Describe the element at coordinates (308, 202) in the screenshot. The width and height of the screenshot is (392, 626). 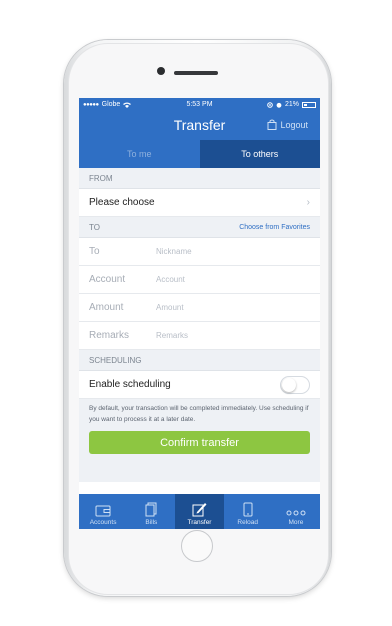
I see `chevron-right-icon: ›` at that location.